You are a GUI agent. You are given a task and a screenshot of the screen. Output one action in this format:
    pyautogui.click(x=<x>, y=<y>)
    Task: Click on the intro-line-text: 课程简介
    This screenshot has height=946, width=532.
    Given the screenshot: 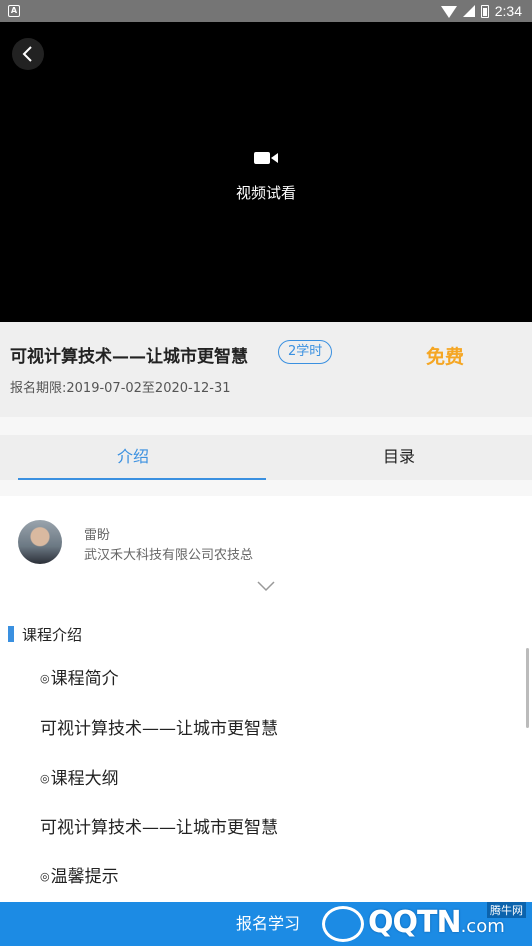 What is the action you would take?
    pyautogui.click(x=84, y=679)
    